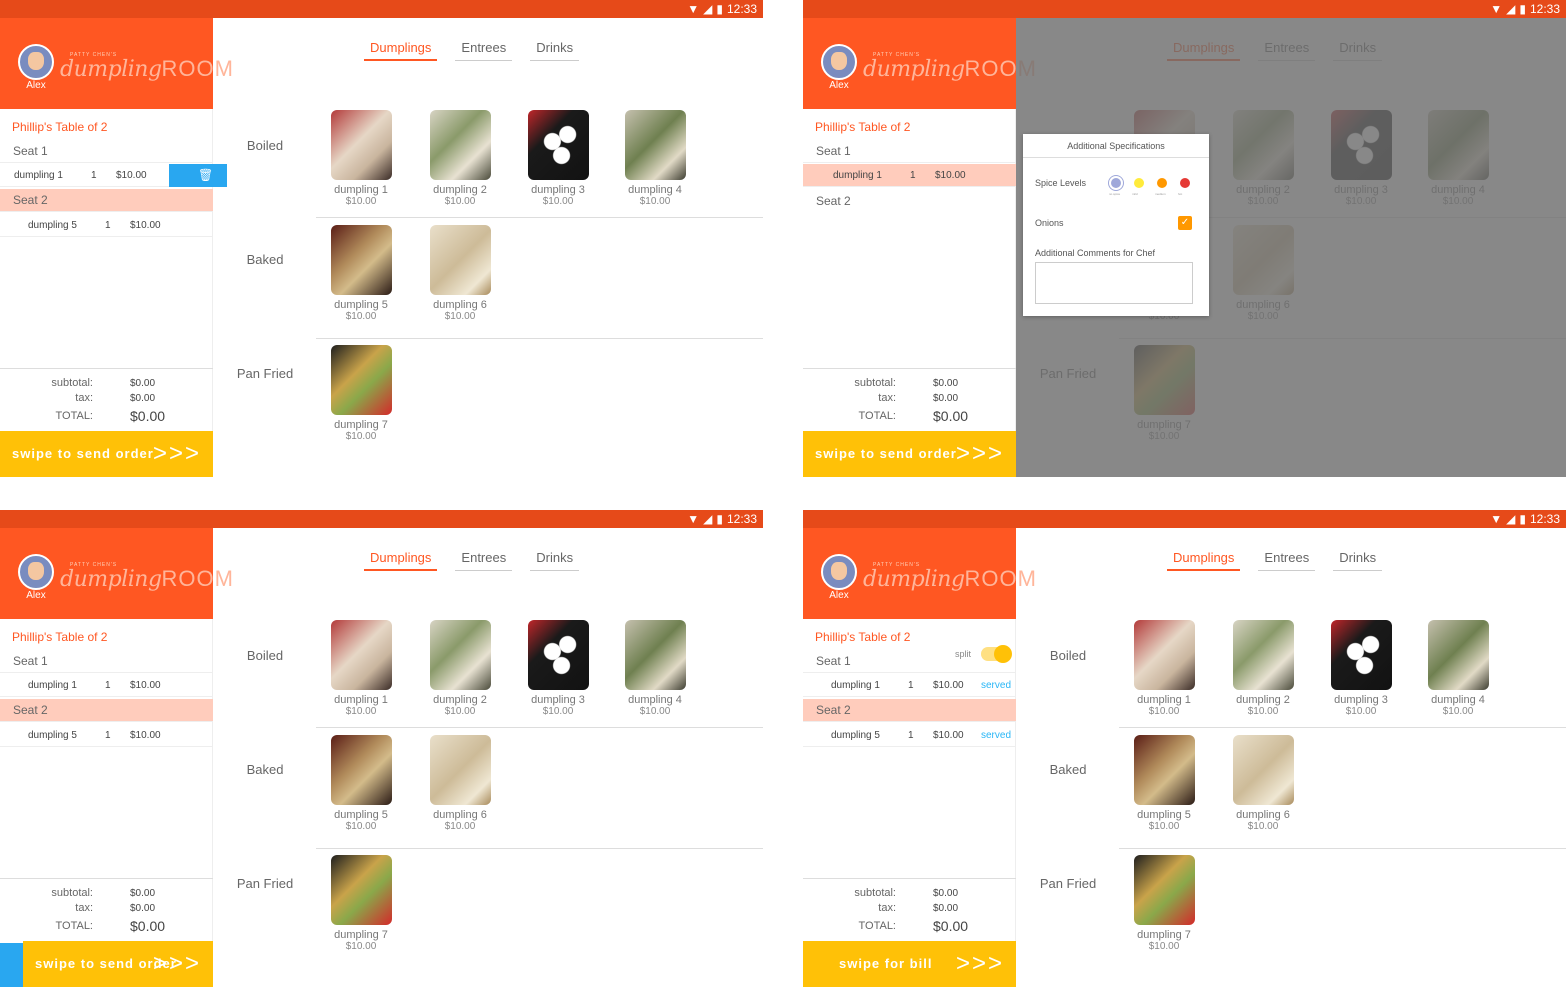 The width and height of the screenshot is (1566, 987). I want to click on order-row-dumpling-1: dumpling 1 1 $10.00 🗑, so click(113, 175).